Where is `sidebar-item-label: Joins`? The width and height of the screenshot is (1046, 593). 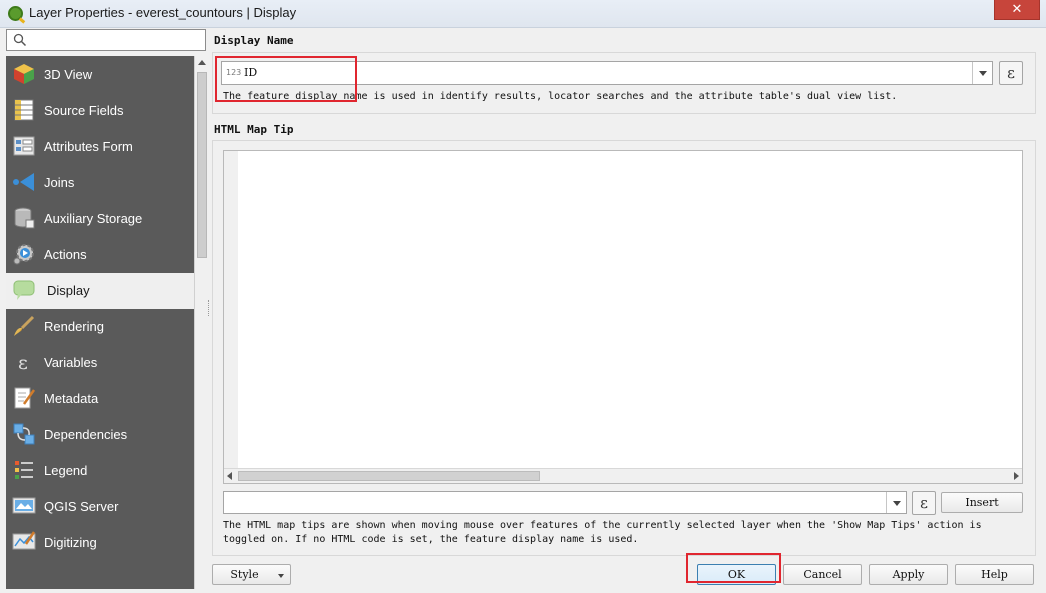
sidebar-item-label: Joins is located at coordinates (59, 182).